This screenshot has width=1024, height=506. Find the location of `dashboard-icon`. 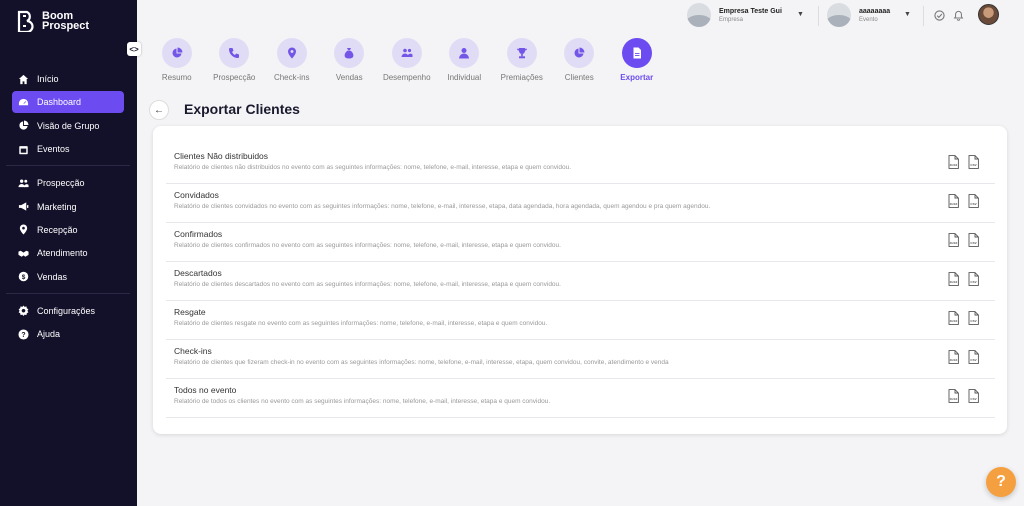

dashboard-icon is located at coordinates (23, 102).